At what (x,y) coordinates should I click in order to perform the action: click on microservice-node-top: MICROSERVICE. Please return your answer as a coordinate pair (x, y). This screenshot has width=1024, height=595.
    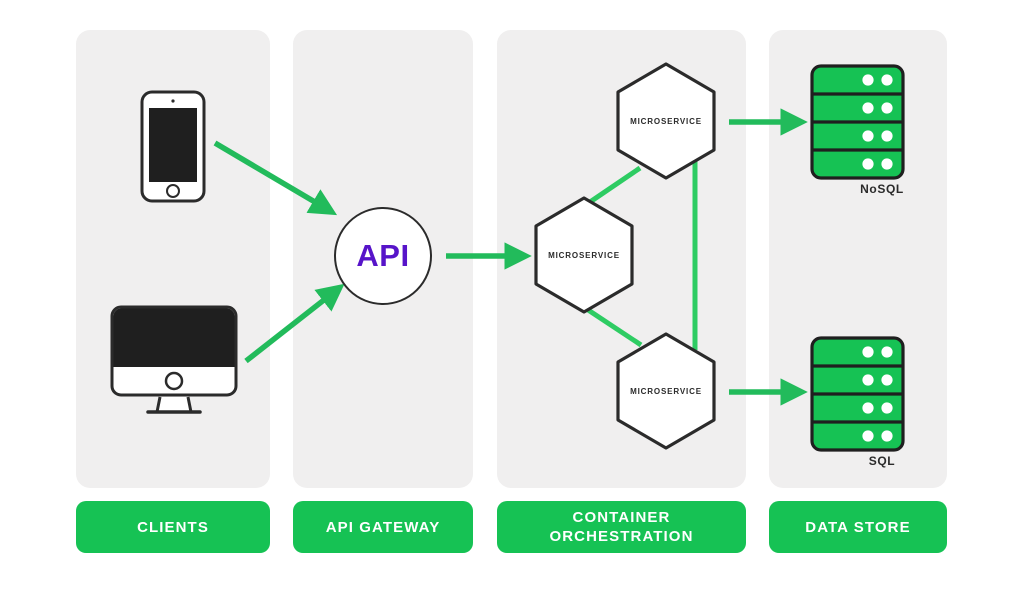
    Looking at the image, I should click on (666, 121).